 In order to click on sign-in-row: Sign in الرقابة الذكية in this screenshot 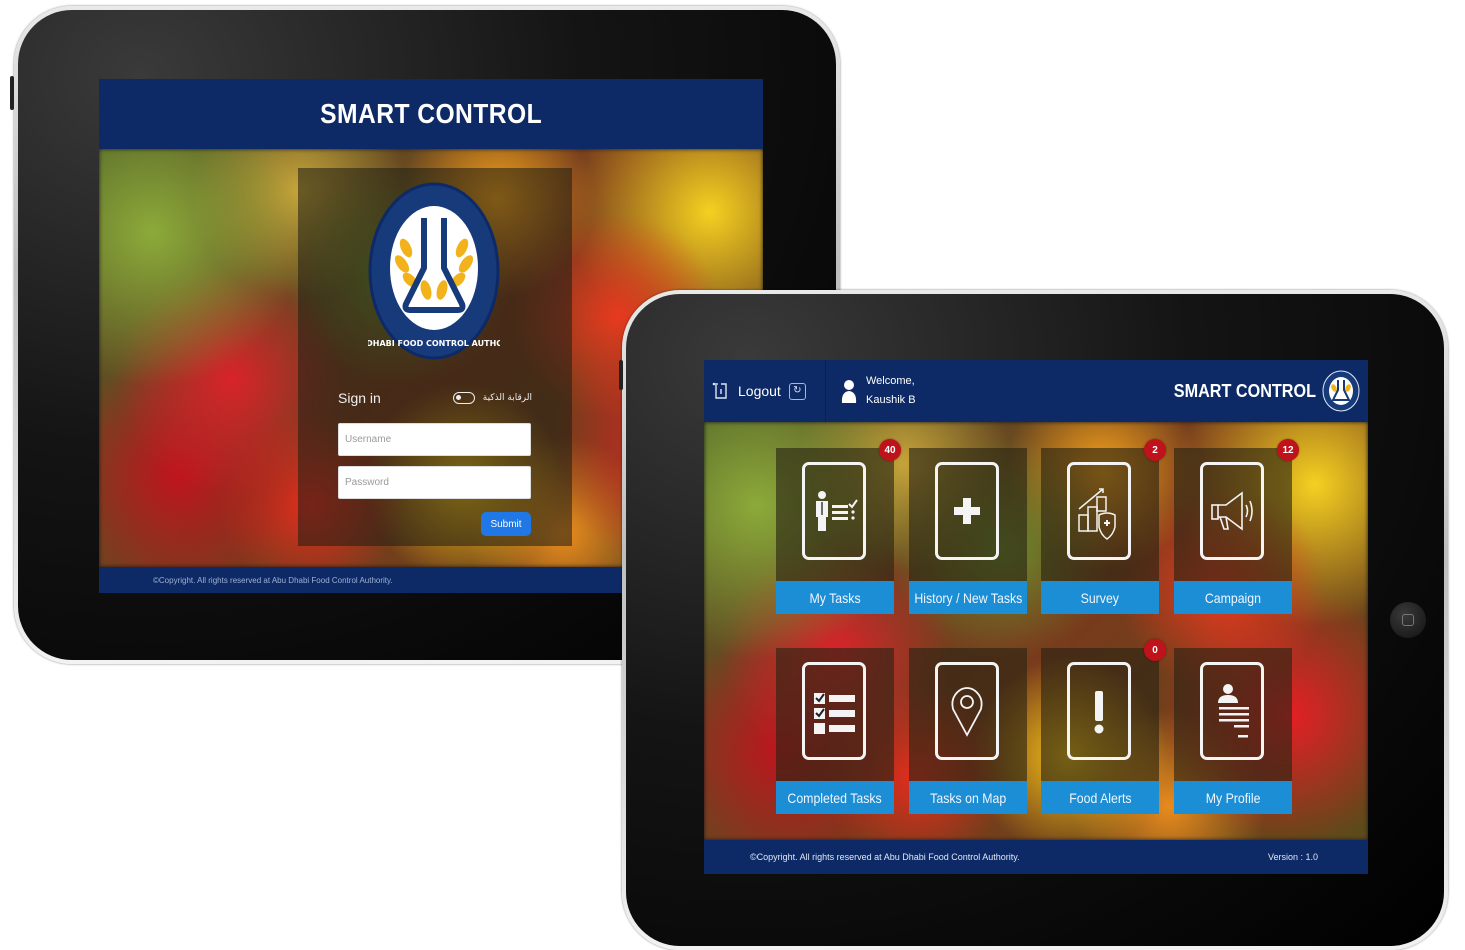, I will do `click(435, 398)`.